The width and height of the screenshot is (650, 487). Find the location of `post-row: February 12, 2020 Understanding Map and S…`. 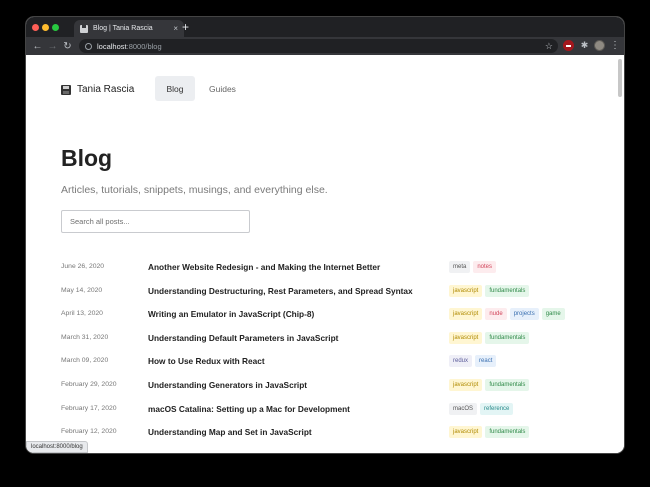

post-row: February 12, 2020 Understanding Map and S… is located at coordinates (331, 432).